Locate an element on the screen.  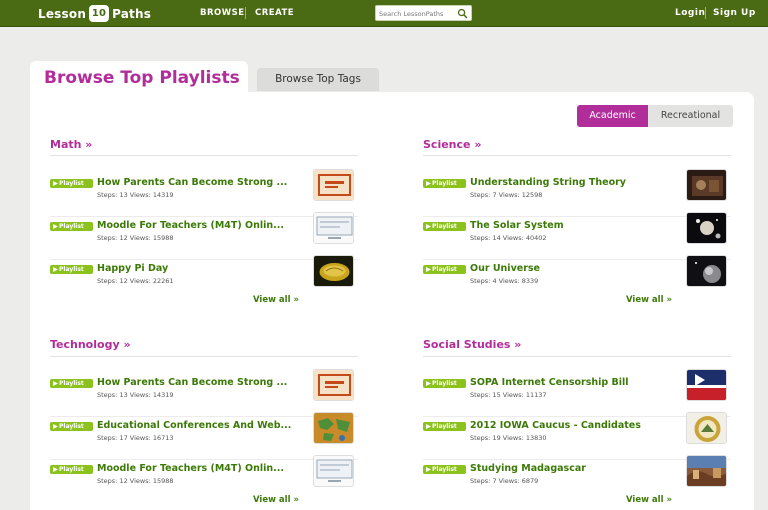
category-title-science: Science » is located at coordinates (452, 144).